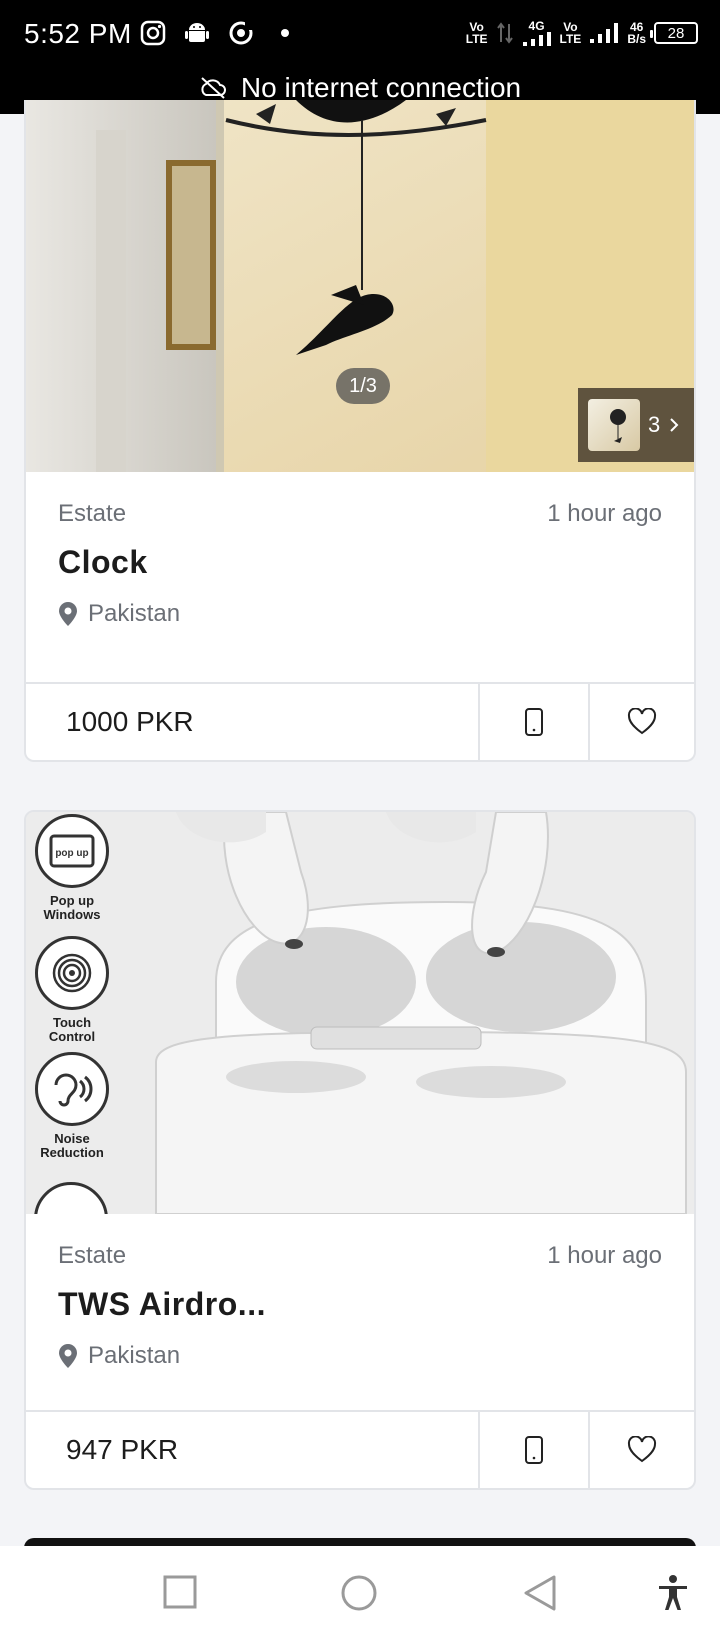  I want to click on cloud-off-icon, so click(213, 88).